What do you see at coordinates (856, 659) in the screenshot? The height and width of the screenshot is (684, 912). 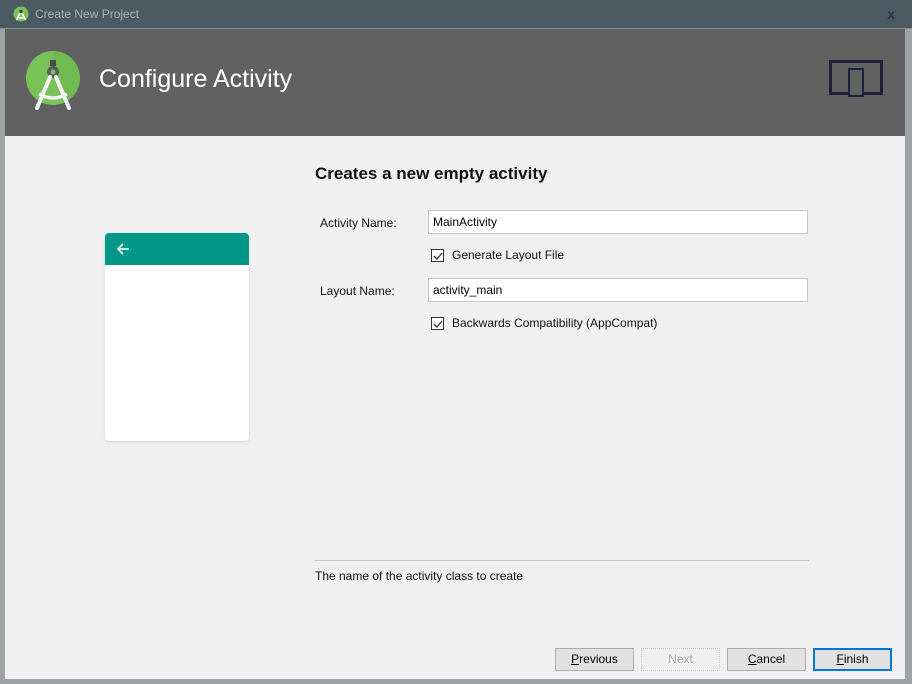 I see `finish-label: inish` at bounding box center [856, 659].